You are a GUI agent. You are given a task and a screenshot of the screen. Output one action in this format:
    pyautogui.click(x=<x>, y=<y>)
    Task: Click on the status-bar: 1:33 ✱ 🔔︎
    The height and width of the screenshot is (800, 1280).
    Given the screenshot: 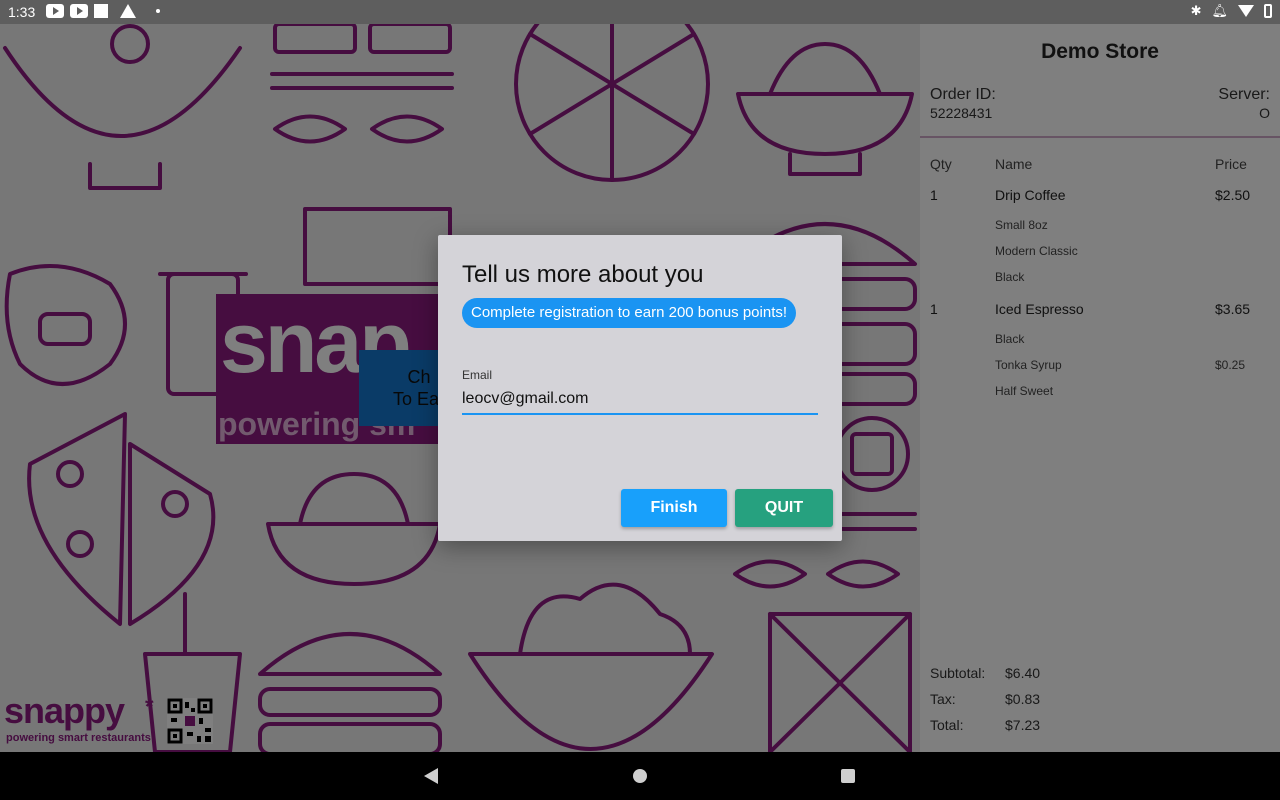 What is the action you would take?
    pyautogui.click(x=640, y=12)
    